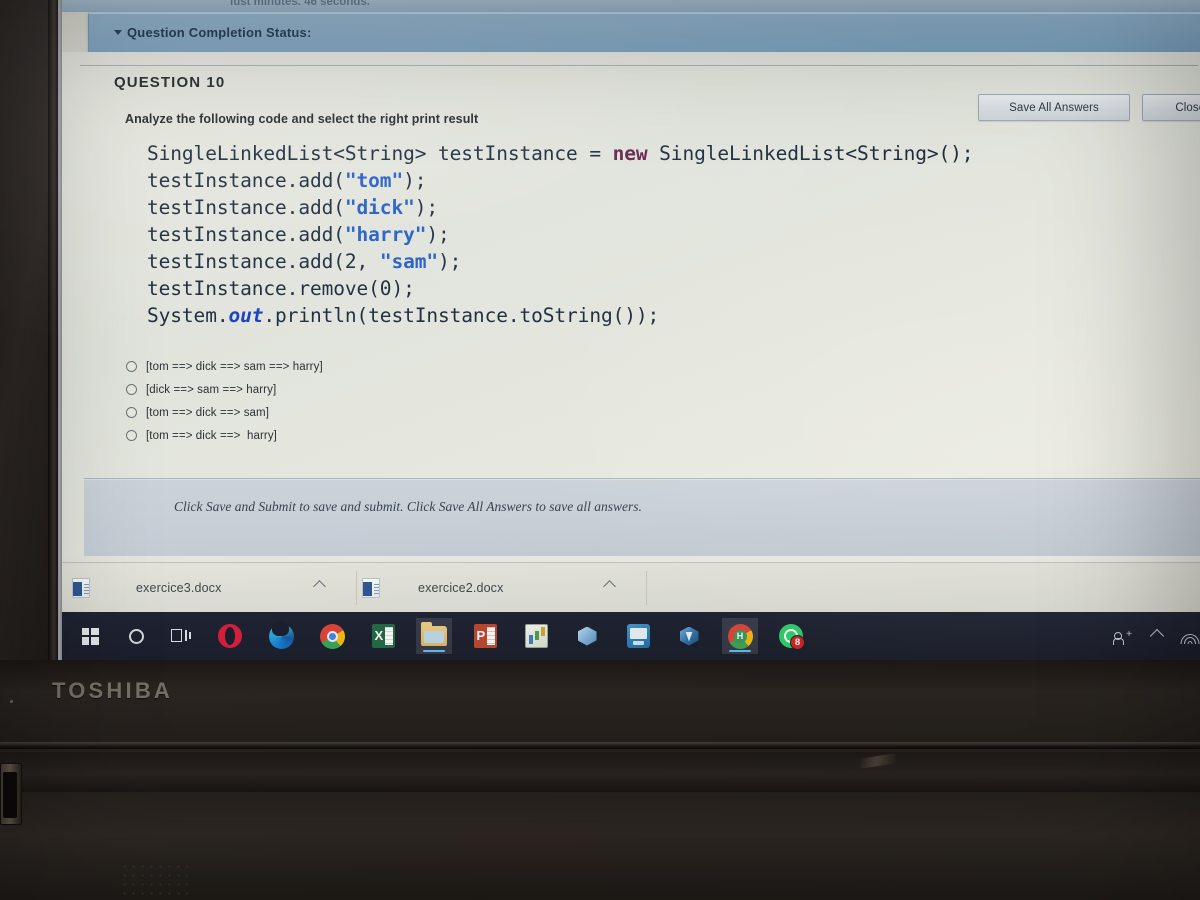 This screenshot has width=1200, height=900. Describe the element at coordinates (379, 207) in the screenshot. I see `code-token-string: "dick"` at that location.